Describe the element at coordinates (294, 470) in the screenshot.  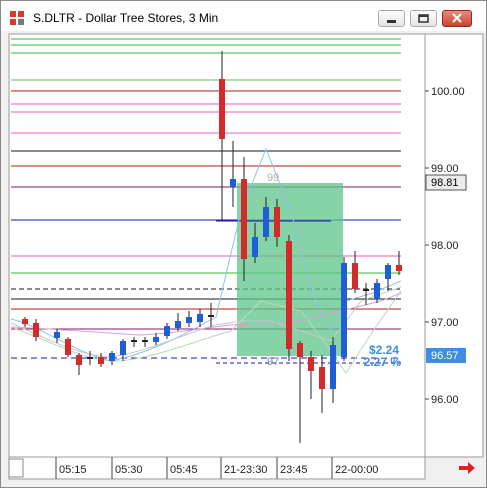
I see `time-label-2345: 23:45` at that location.